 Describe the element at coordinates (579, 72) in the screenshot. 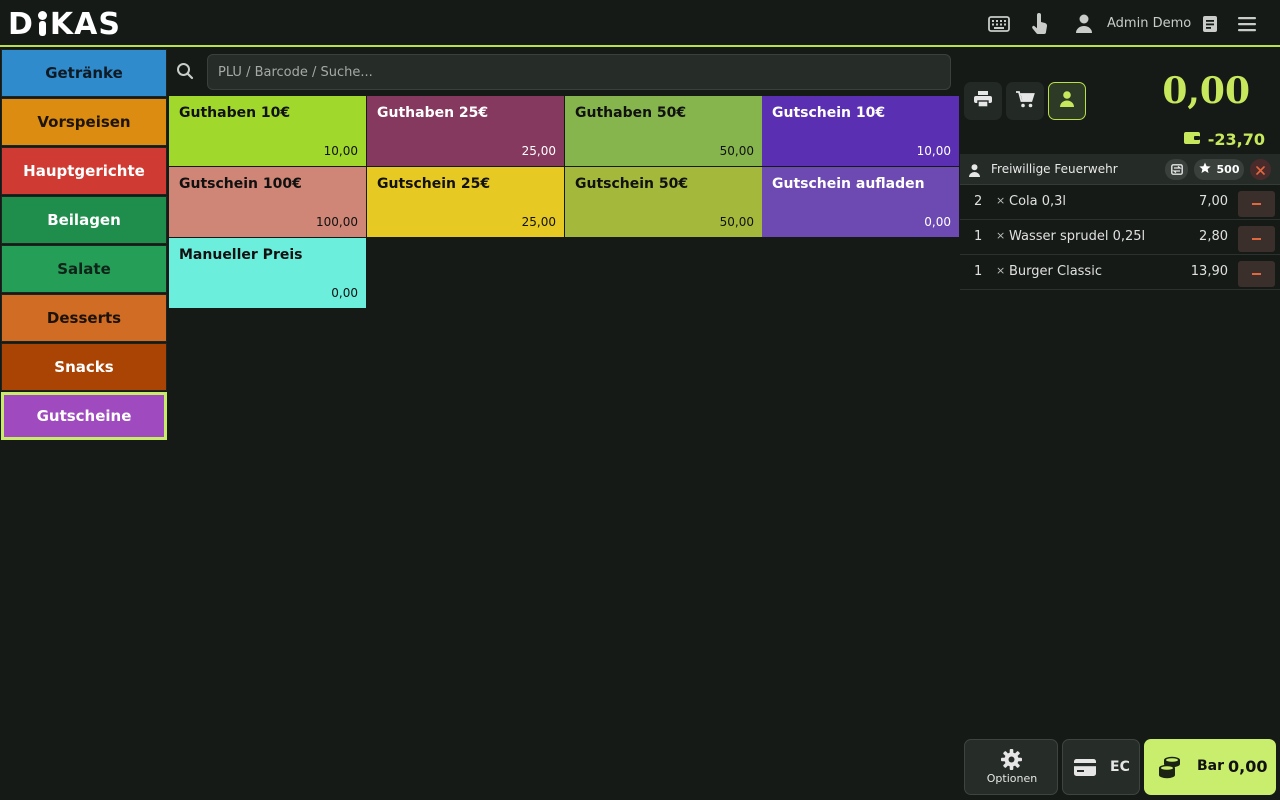

I see `search-input` at that location.